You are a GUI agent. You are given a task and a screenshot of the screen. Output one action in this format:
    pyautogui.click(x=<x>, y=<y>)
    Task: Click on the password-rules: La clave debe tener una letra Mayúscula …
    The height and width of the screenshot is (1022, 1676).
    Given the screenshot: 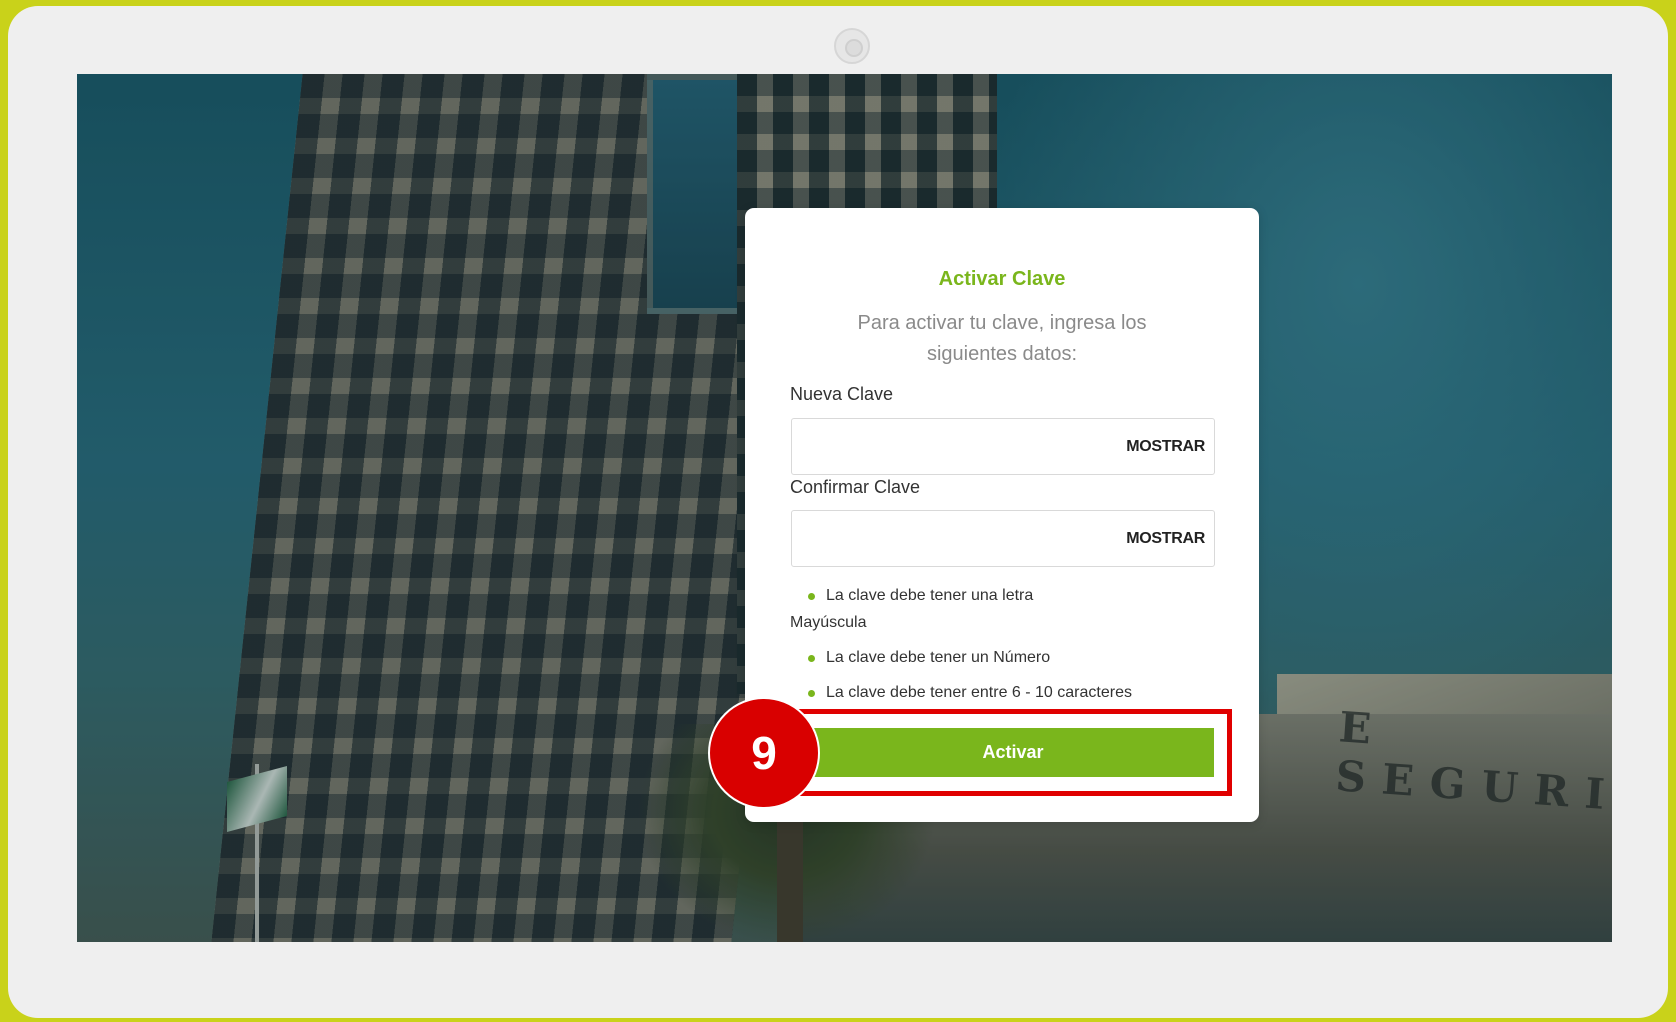 What is the action you would take?
    pyautogui.click(x=980, y=644)
    